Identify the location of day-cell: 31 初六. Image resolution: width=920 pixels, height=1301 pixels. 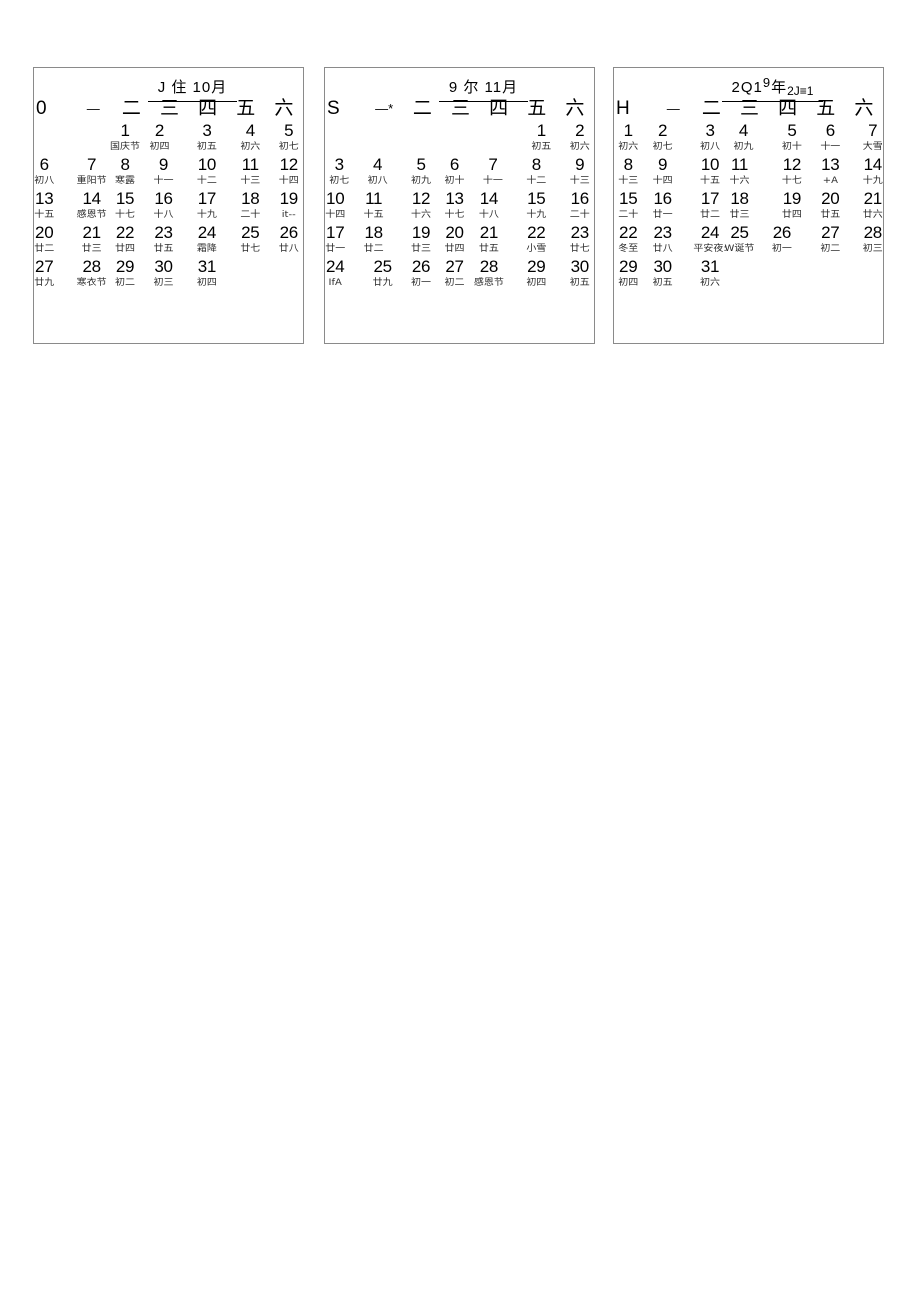
(710, 275).